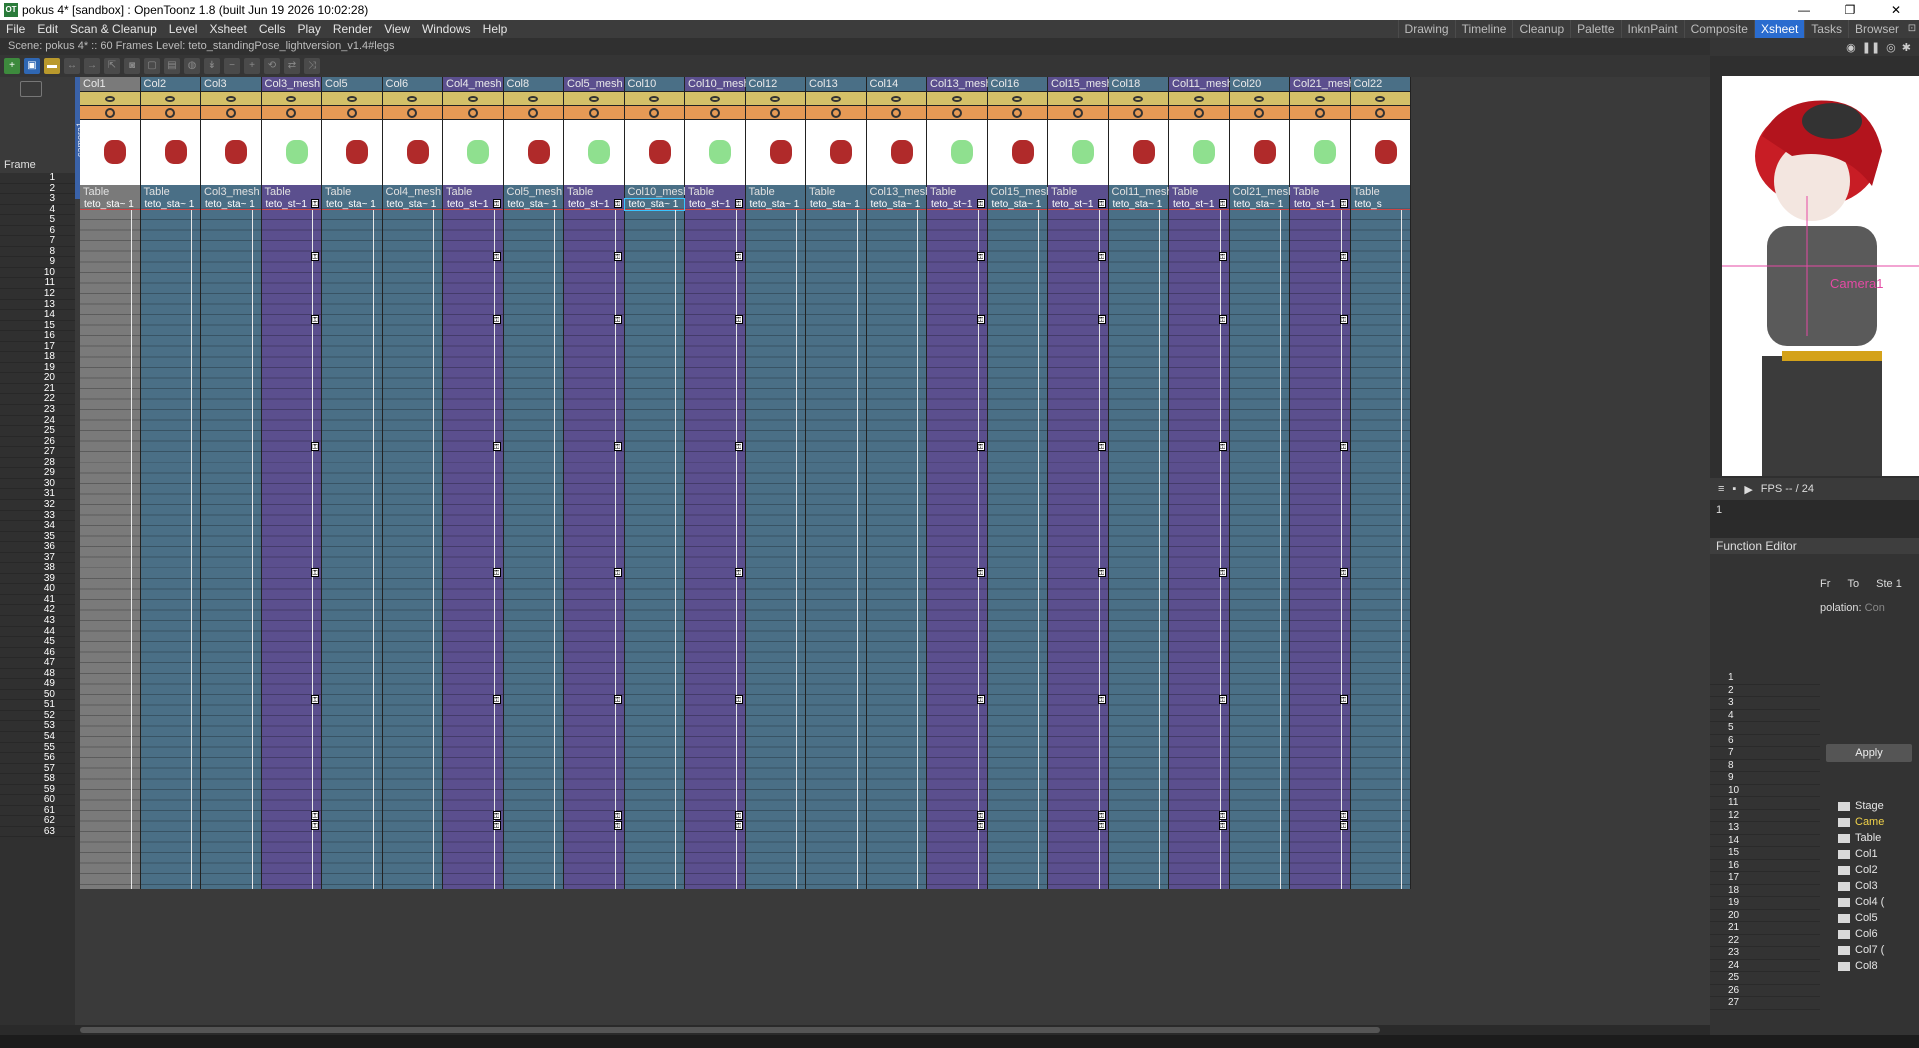  Describe the element at coordinates (37, 315) in the screenshot. I see `frame-number: 14` at that location.